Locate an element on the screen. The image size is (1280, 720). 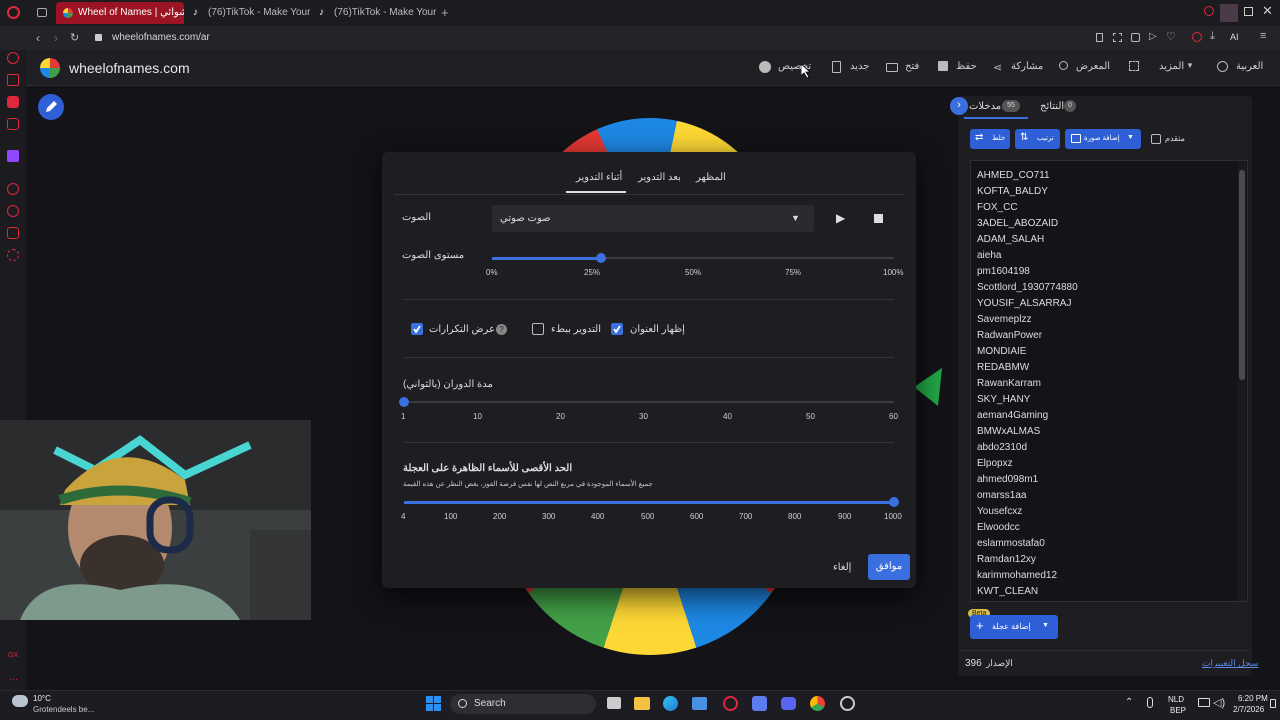
lang-top: NLD is located at coordinates (1176, 699).